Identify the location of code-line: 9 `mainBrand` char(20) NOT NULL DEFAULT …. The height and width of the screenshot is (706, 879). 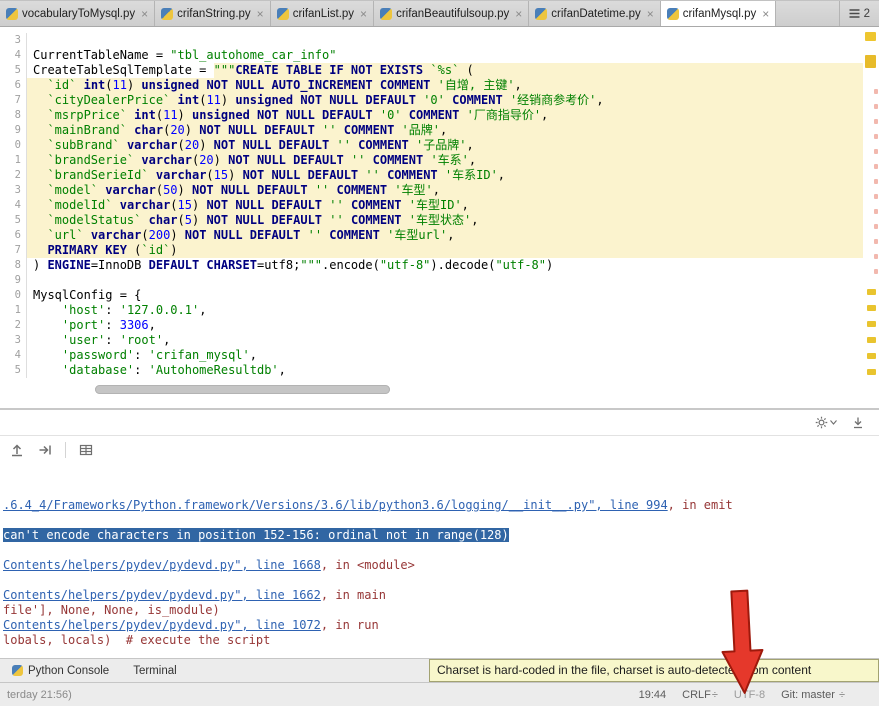
(431, 130).